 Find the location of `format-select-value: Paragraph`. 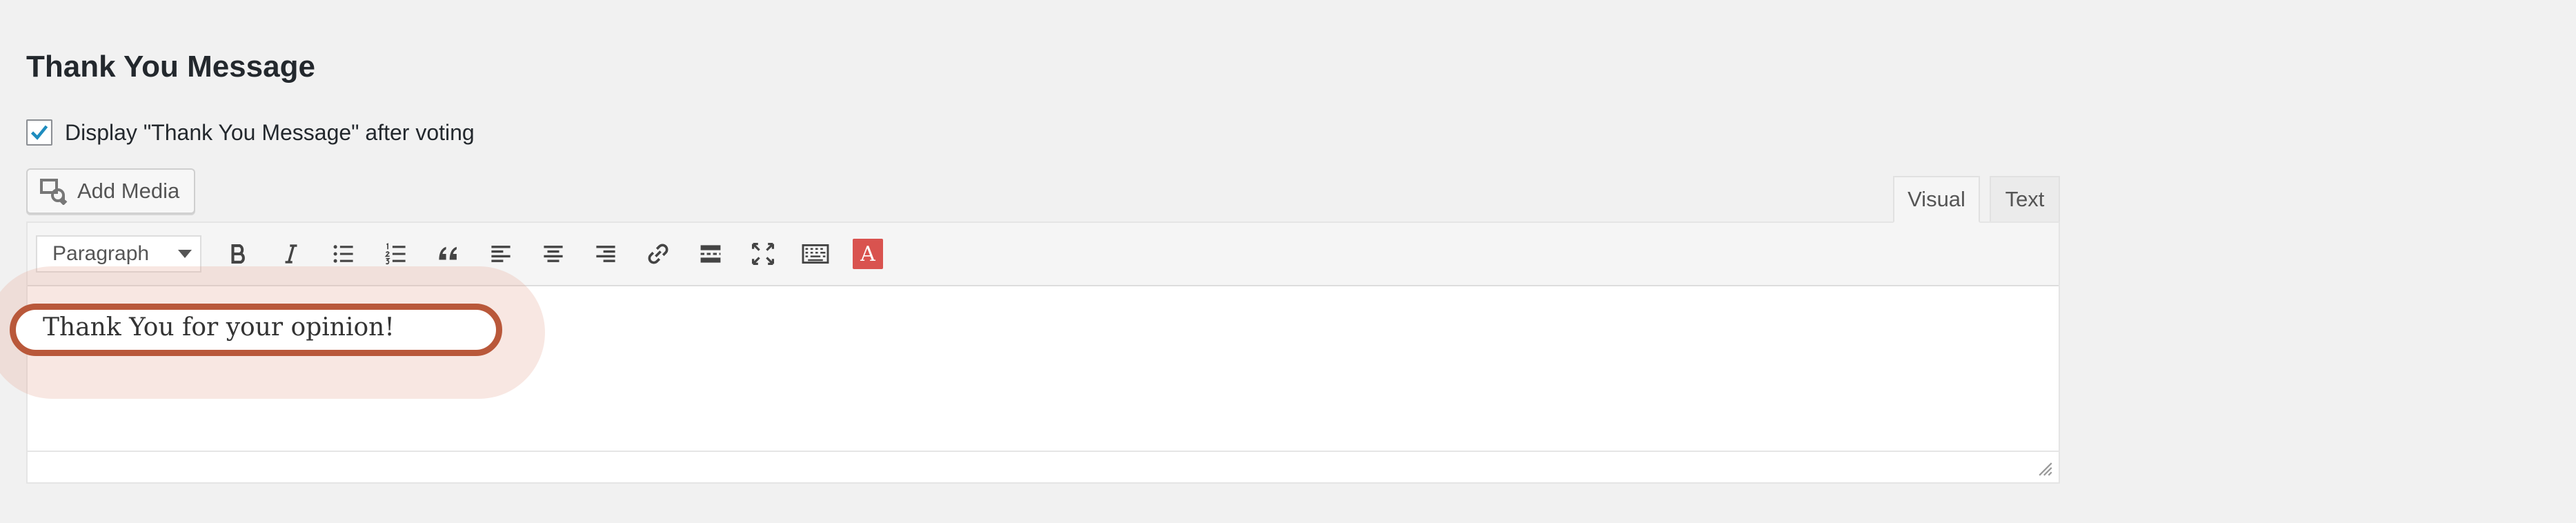

format-select-value: Paragraph is located at coordinates (101, 254).